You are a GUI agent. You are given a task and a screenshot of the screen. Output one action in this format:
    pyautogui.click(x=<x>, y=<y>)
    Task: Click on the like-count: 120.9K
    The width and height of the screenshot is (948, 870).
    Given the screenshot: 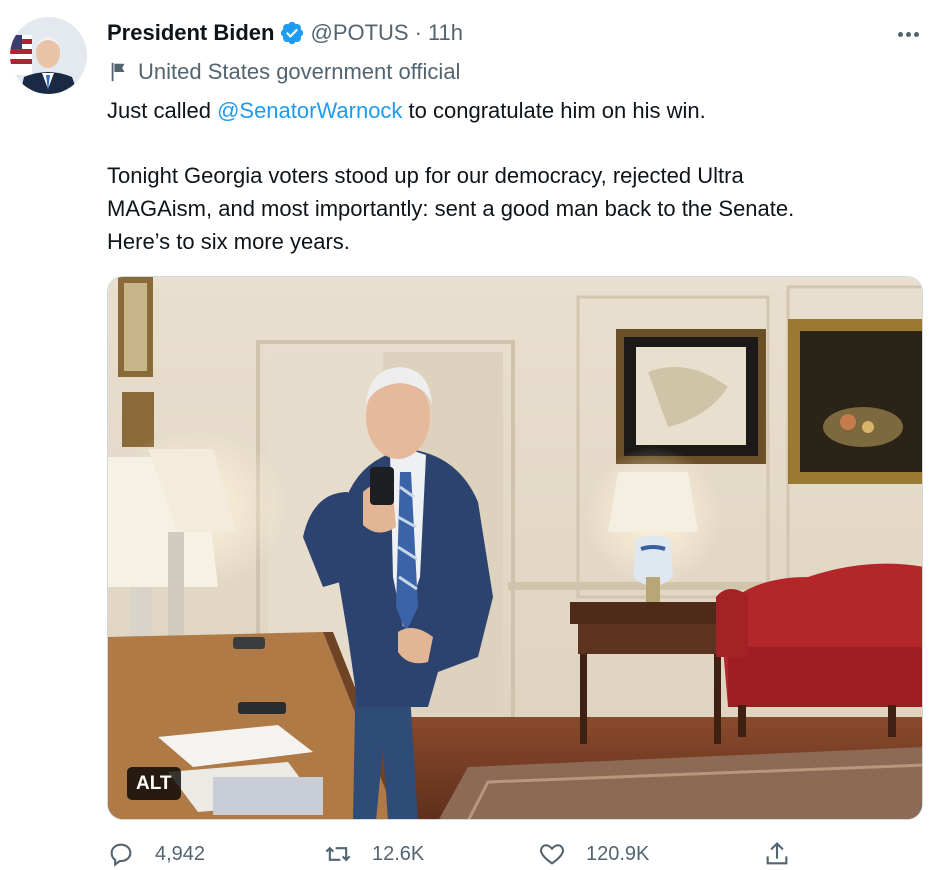 What is the action you would take?
    pyautogui.click(x=618, y=853)
    